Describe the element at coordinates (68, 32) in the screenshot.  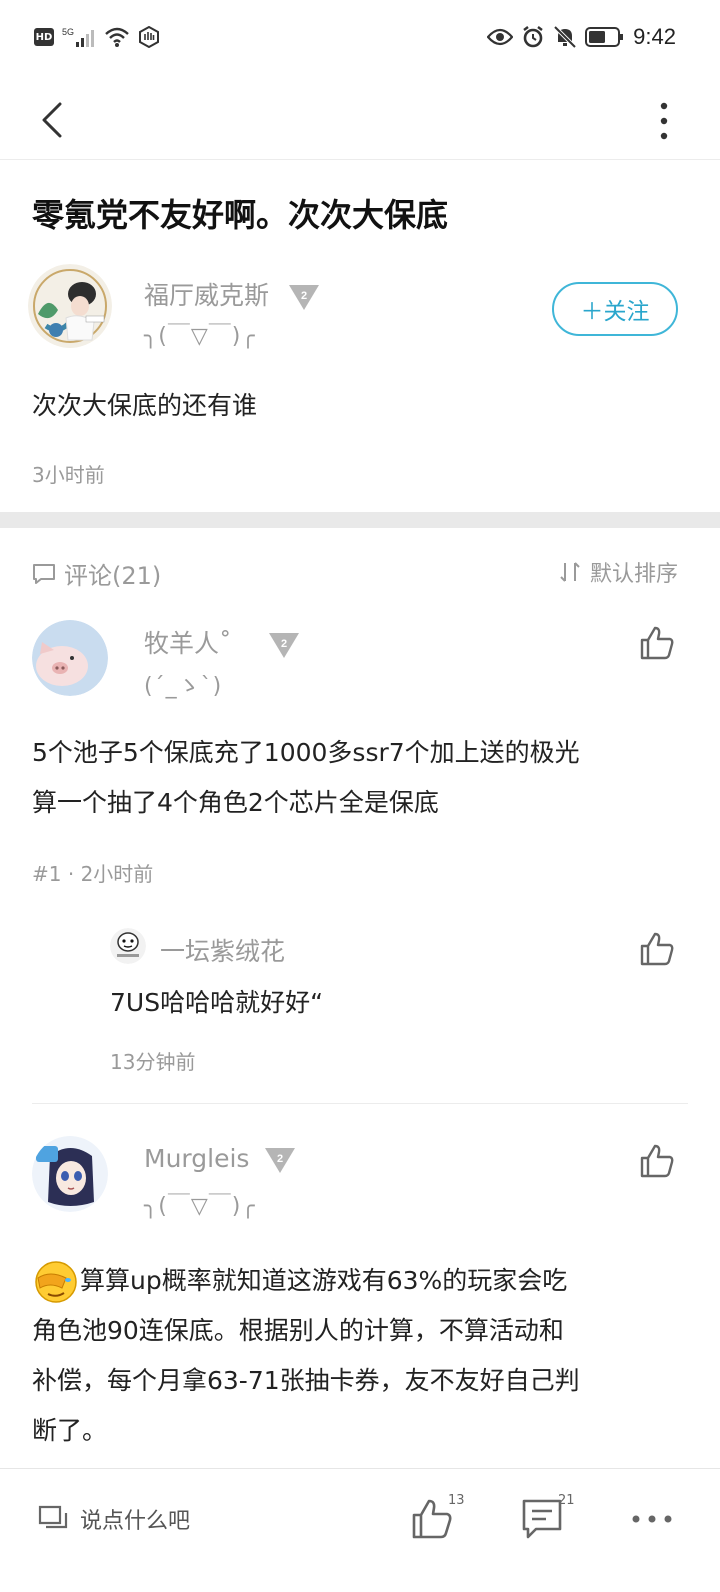
I see `svg-text: 5G` at that location.